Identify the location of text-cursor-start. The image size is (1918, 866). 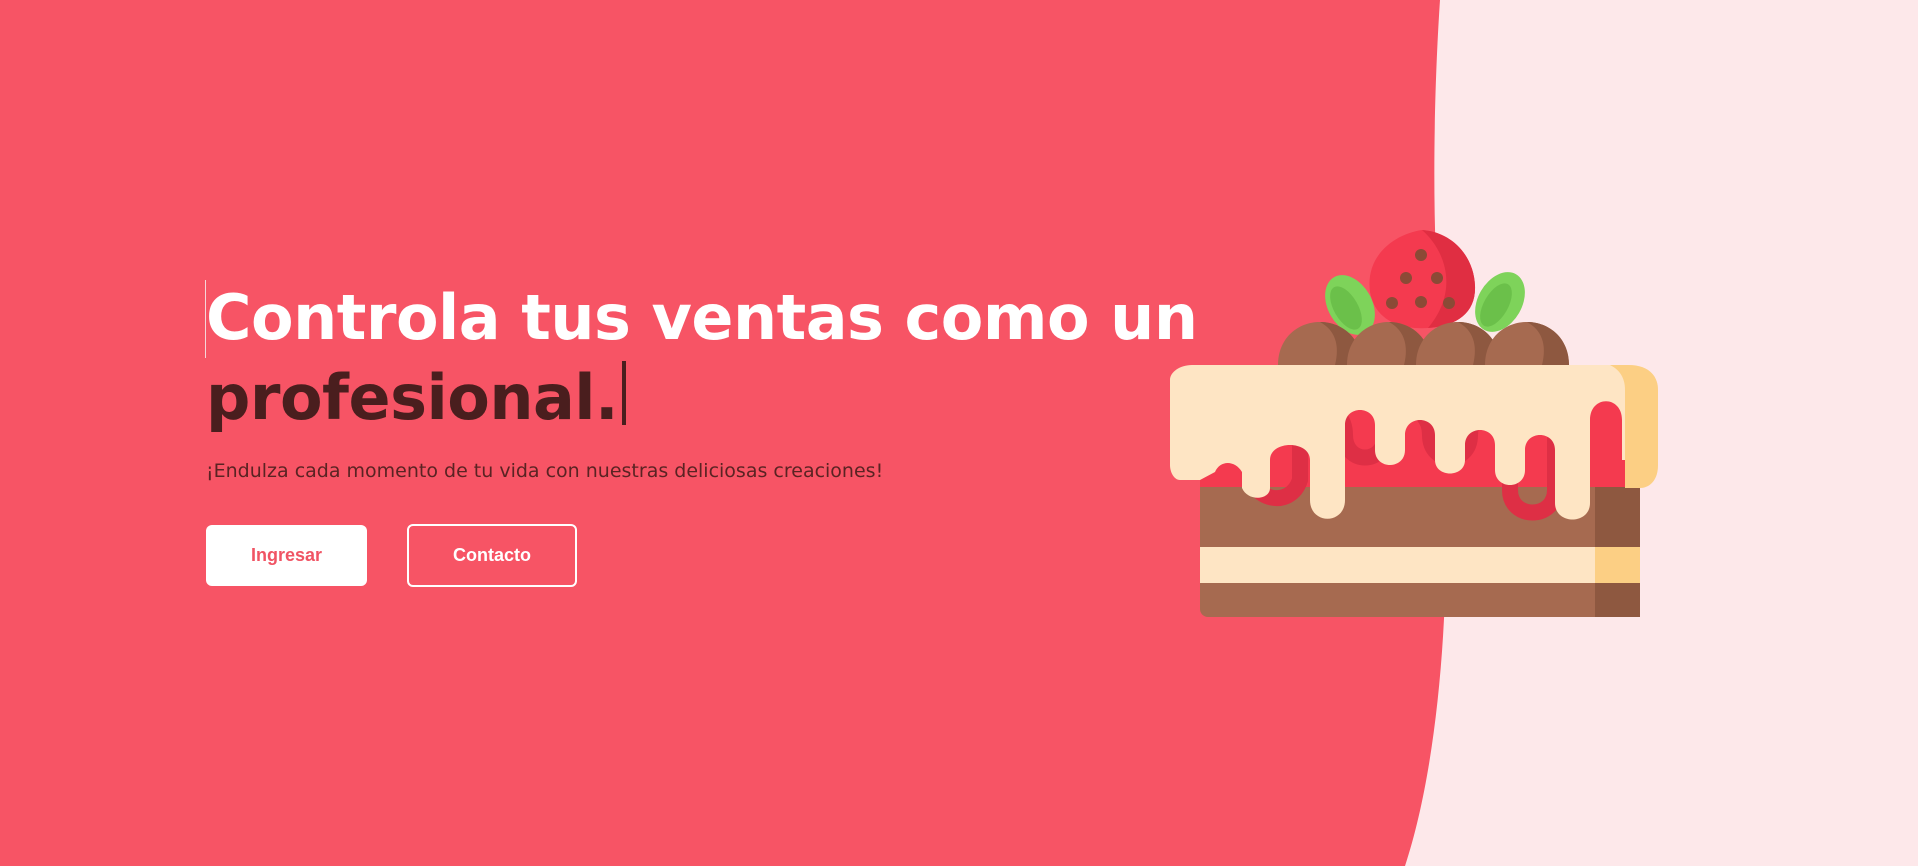
(205, 319).